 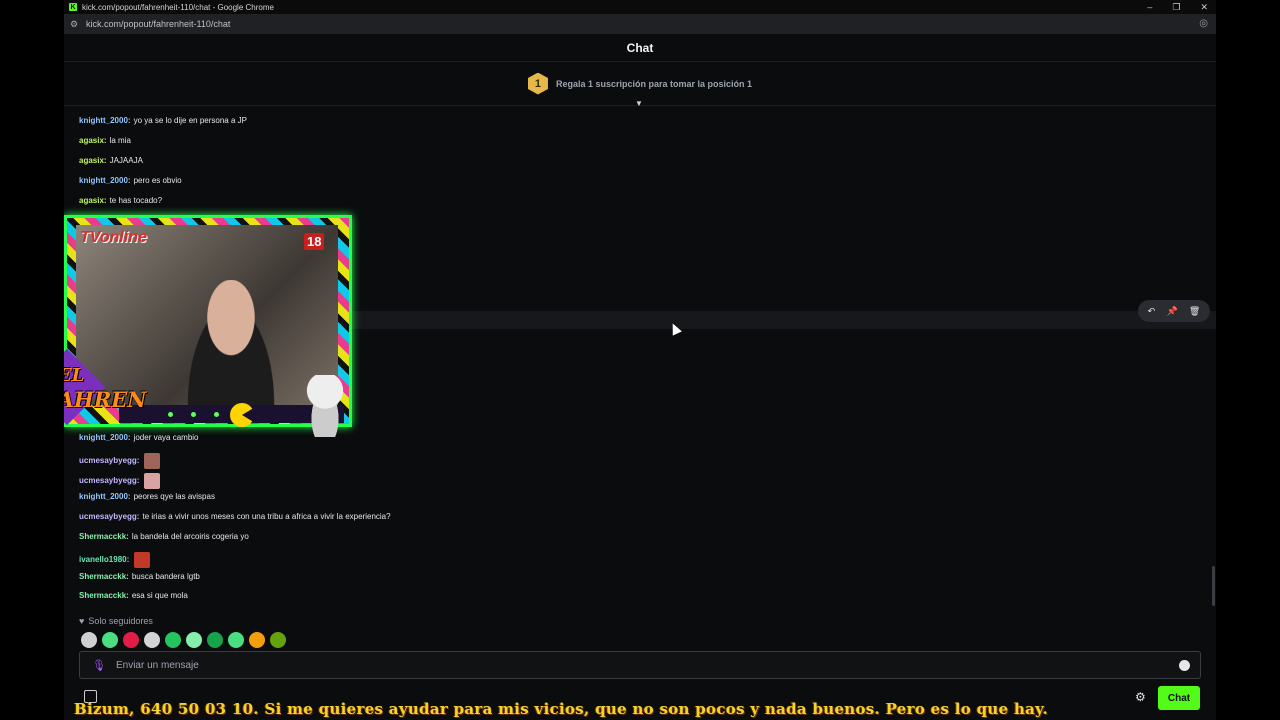 What do you see at coordinates (174, 497) in the screenshot?
I see `message-text: peores qye las avispas` at bounding box center [174, 497].